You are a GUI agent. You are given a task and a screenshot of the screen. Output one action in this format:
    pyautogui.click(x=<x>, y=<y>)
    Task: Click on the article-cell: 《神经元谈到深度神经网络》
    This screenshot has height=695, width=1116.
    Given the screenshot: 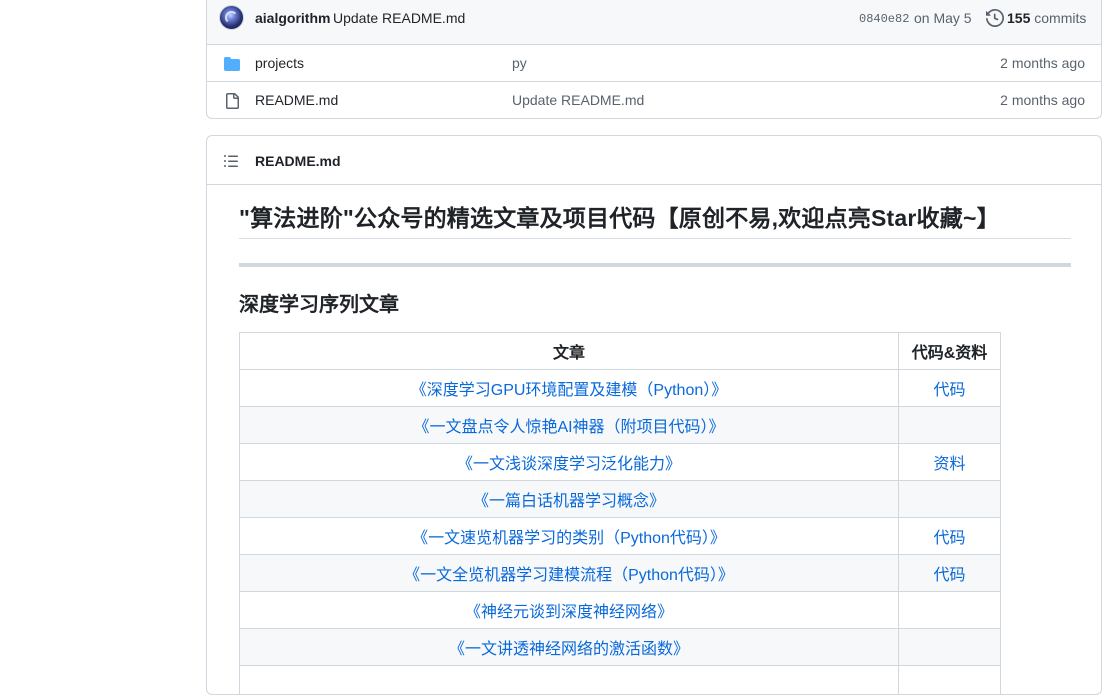 What is the action you would take?
    pyautogui.click(x=569, y=610)
    